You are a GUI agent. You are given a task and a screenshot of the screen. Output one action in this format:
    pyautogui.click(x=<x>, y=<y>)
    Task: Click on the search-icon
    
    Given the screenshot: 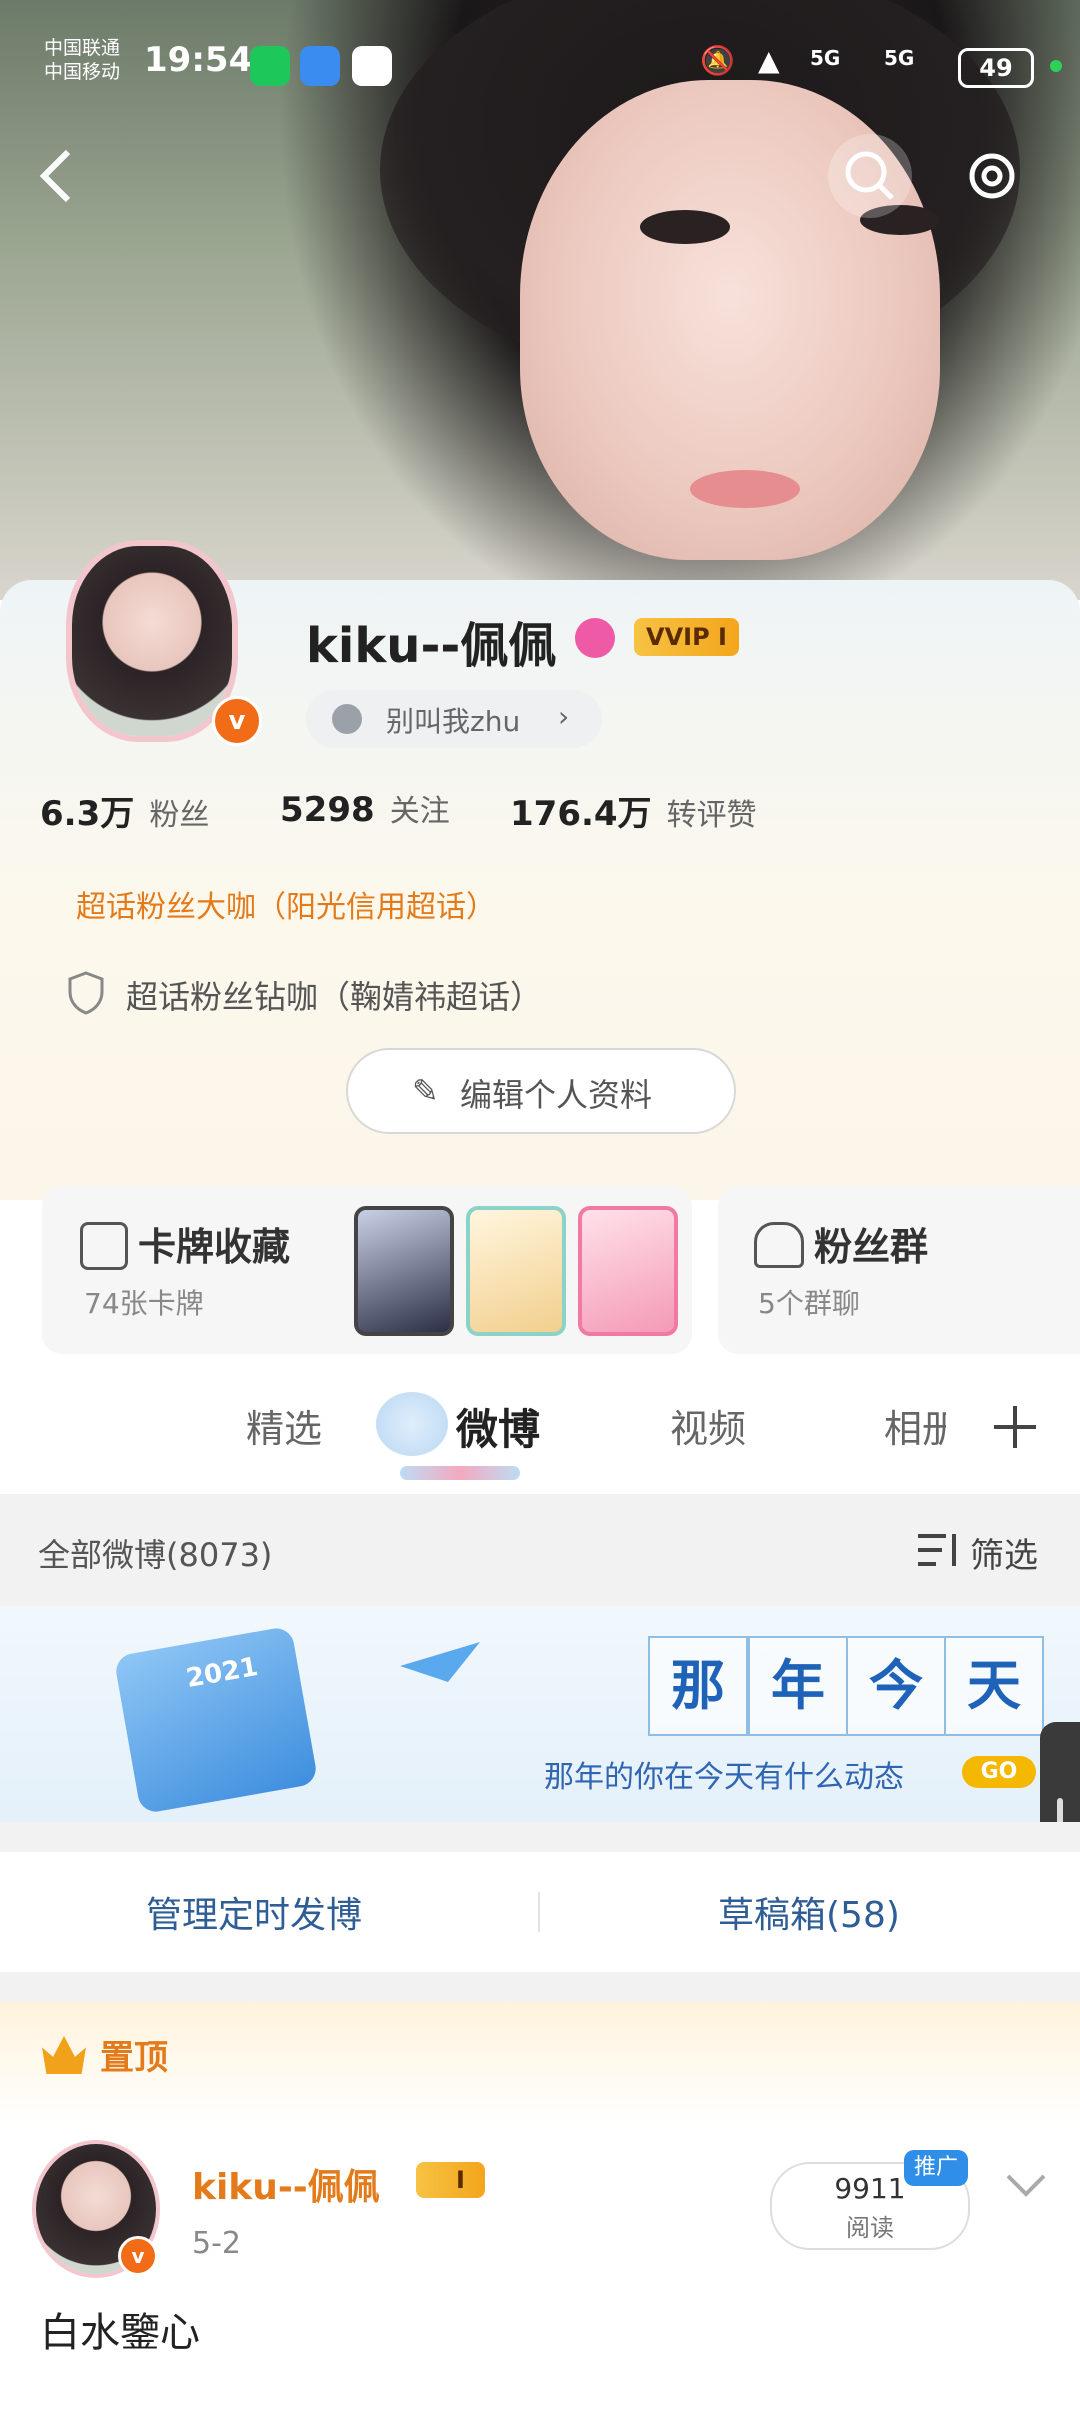 What is the action you would take?
    pyautogui.click(x=869, y=175)
    